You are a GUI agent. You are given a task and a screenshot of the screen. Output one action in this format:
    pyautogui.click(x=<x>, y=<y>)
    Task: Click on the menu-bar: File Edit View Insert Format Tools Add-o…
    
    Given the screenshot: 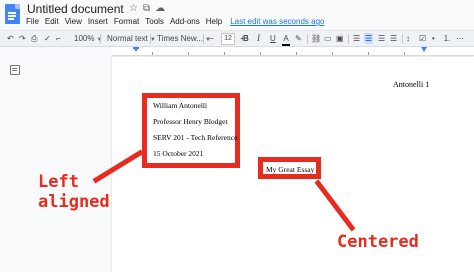 What is the action you would take?
    pyautogui.click(x=175, y=21)
    